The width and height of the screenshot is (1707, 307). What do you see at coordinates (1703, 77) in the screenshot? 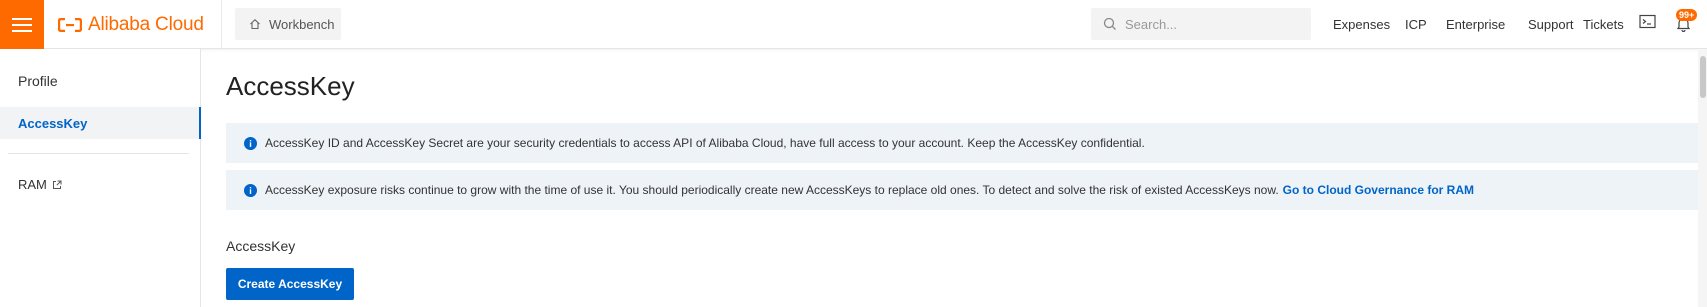
I see `scrollbar-thumb` at bounding box center [1703, 77].